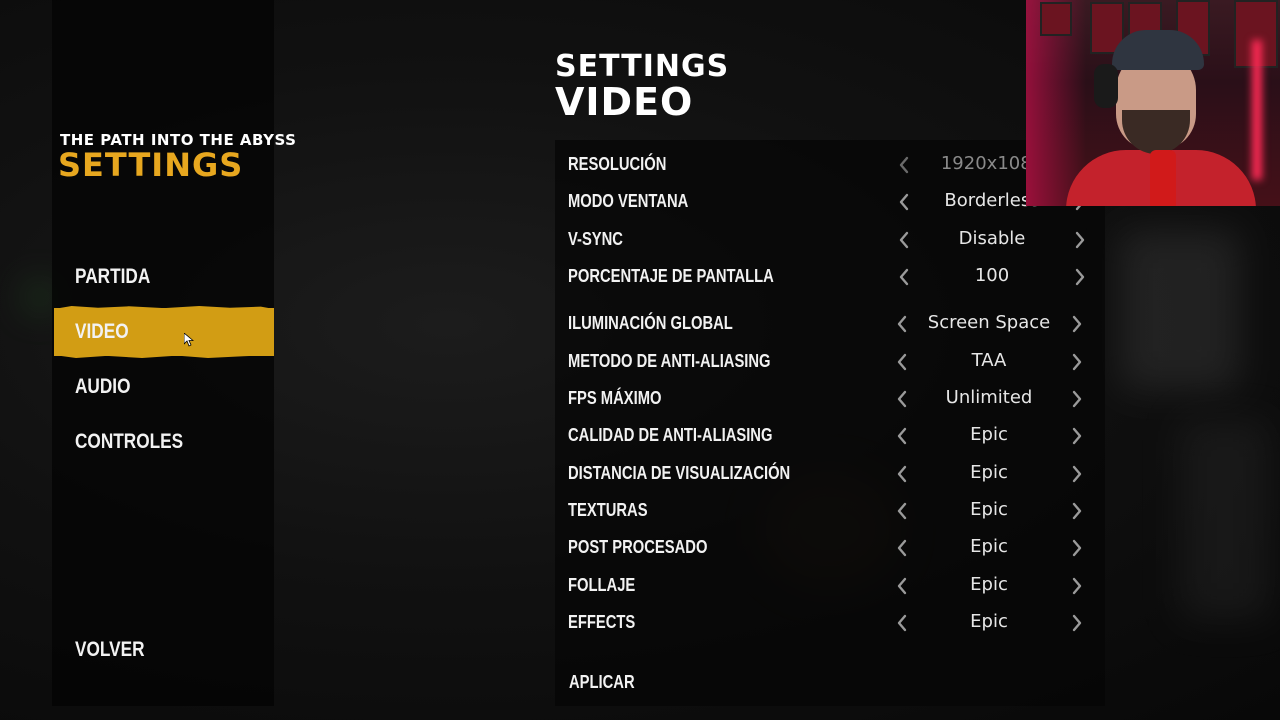 Image resolution: width=1280 pixels, height=720 pixels. I want to click on setting-row: METODO DE ANTI-ALIASING TAA, so click(830, 362).